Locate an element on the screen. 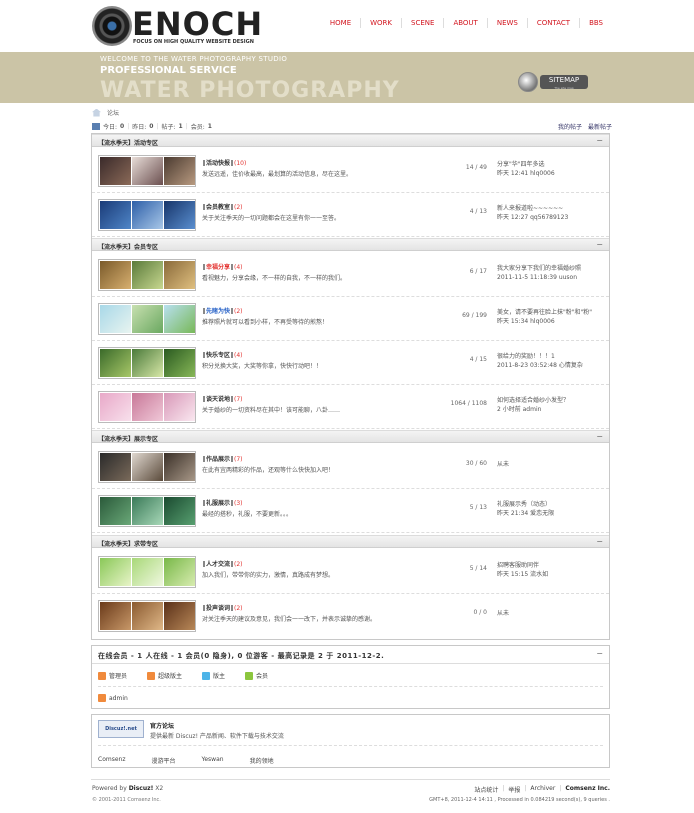 Image resolution: width=694 pixels, height=813 pixels. forum-name: 先睹为快 (2) is located at coordinates (222, 310).